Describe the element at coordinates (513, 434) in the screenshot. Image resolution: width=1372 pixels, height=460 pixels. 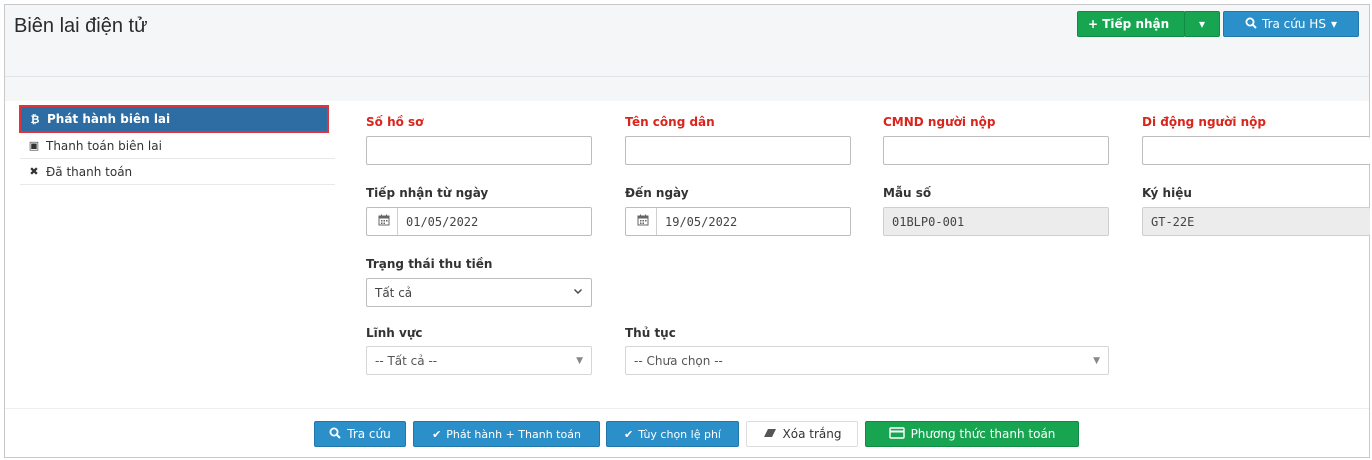
I see `issue-and-pay-label: Phát hành + Thanh toán` at that location.